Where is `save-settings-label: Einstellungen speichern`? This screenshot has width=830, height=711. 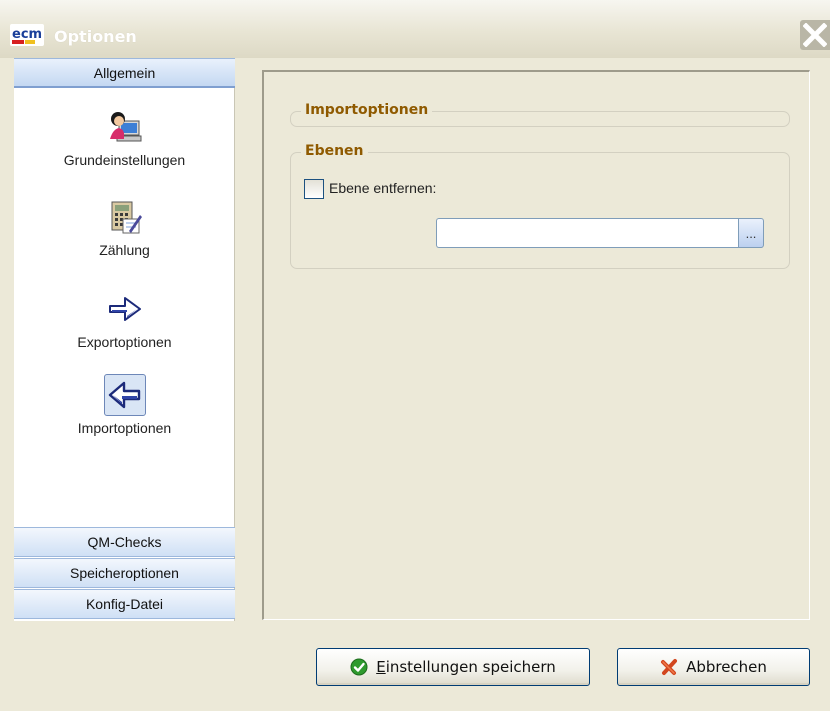 save-settings-label: Einstellungen speichern is located at coordinates (466, 667).